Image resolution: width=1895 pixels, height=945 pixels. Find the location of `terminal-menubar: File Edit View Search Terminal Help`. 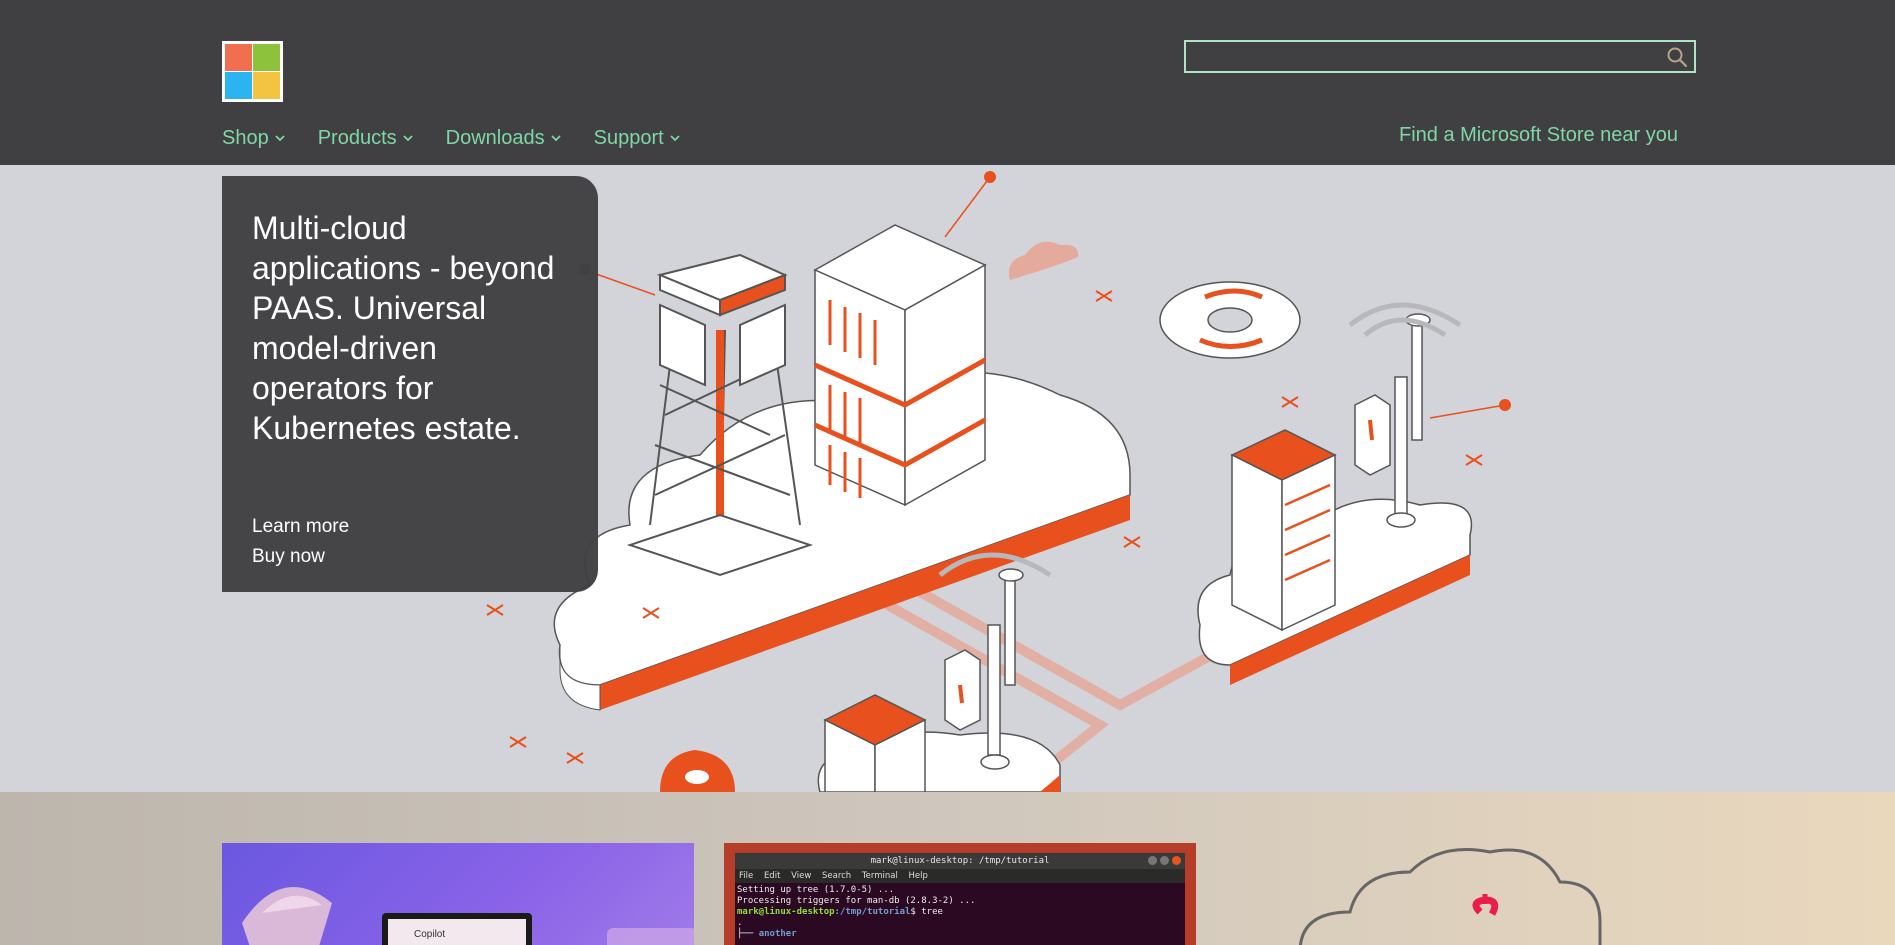

terminal-menubar: File Edit View Search Terminal Help is located at coordinates (960, 876).